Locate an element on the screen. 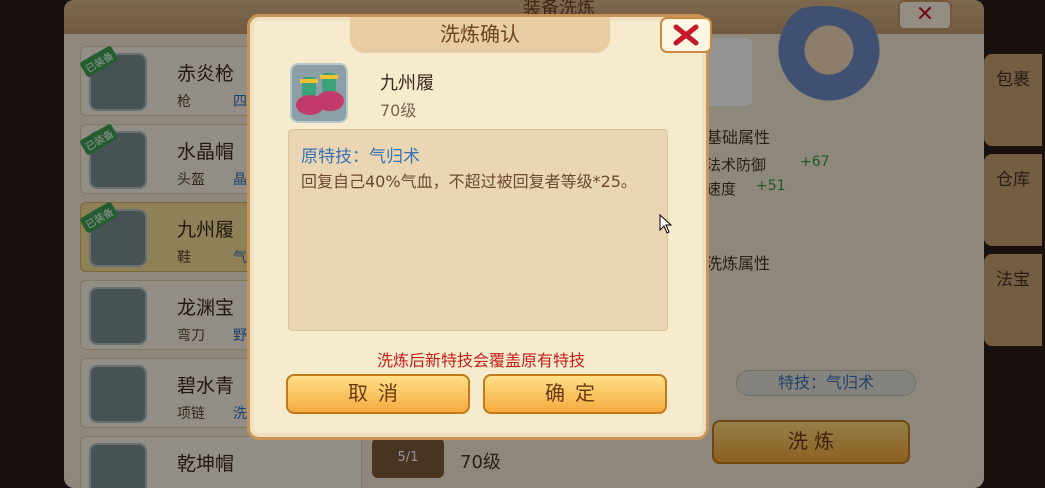 This screenshot has height=488, width=1045. mouse-cursor-icon is located at coordinates (666, 224).